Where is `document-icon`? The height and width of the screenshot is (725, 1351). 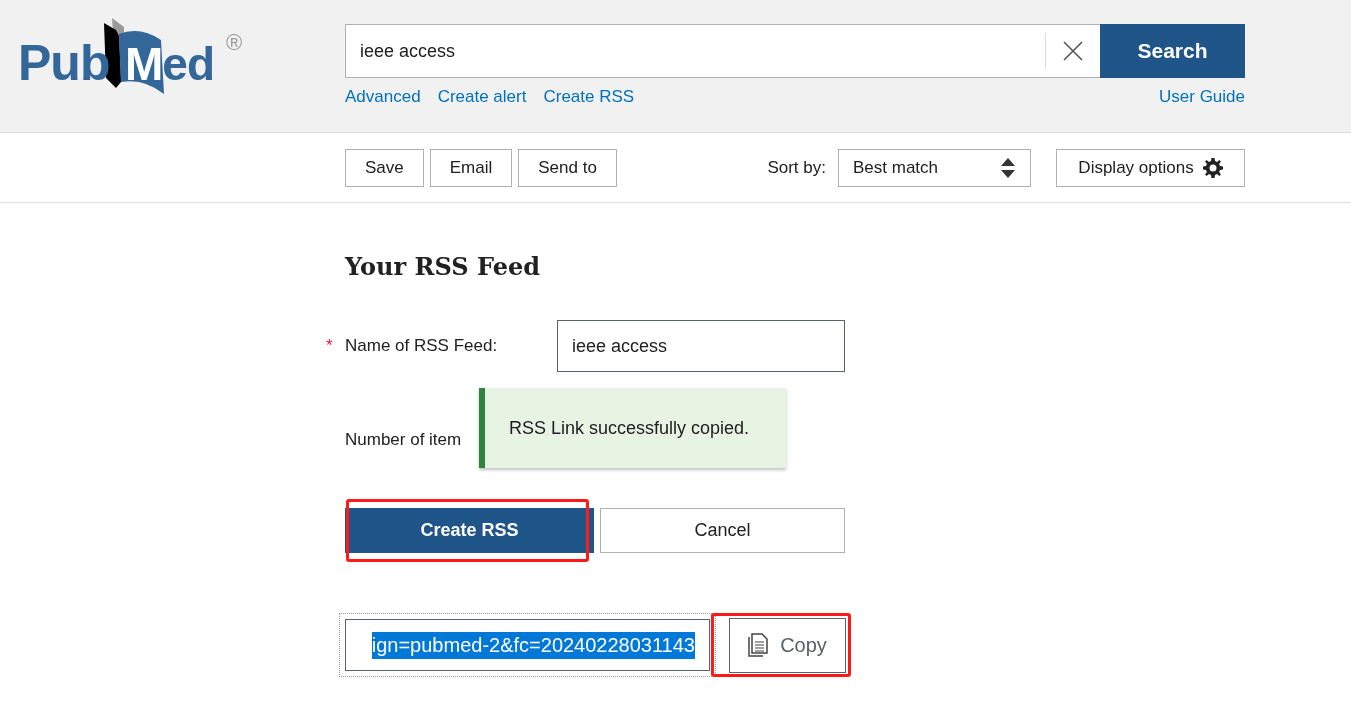 document-icon is located at coordinates (758, 645).